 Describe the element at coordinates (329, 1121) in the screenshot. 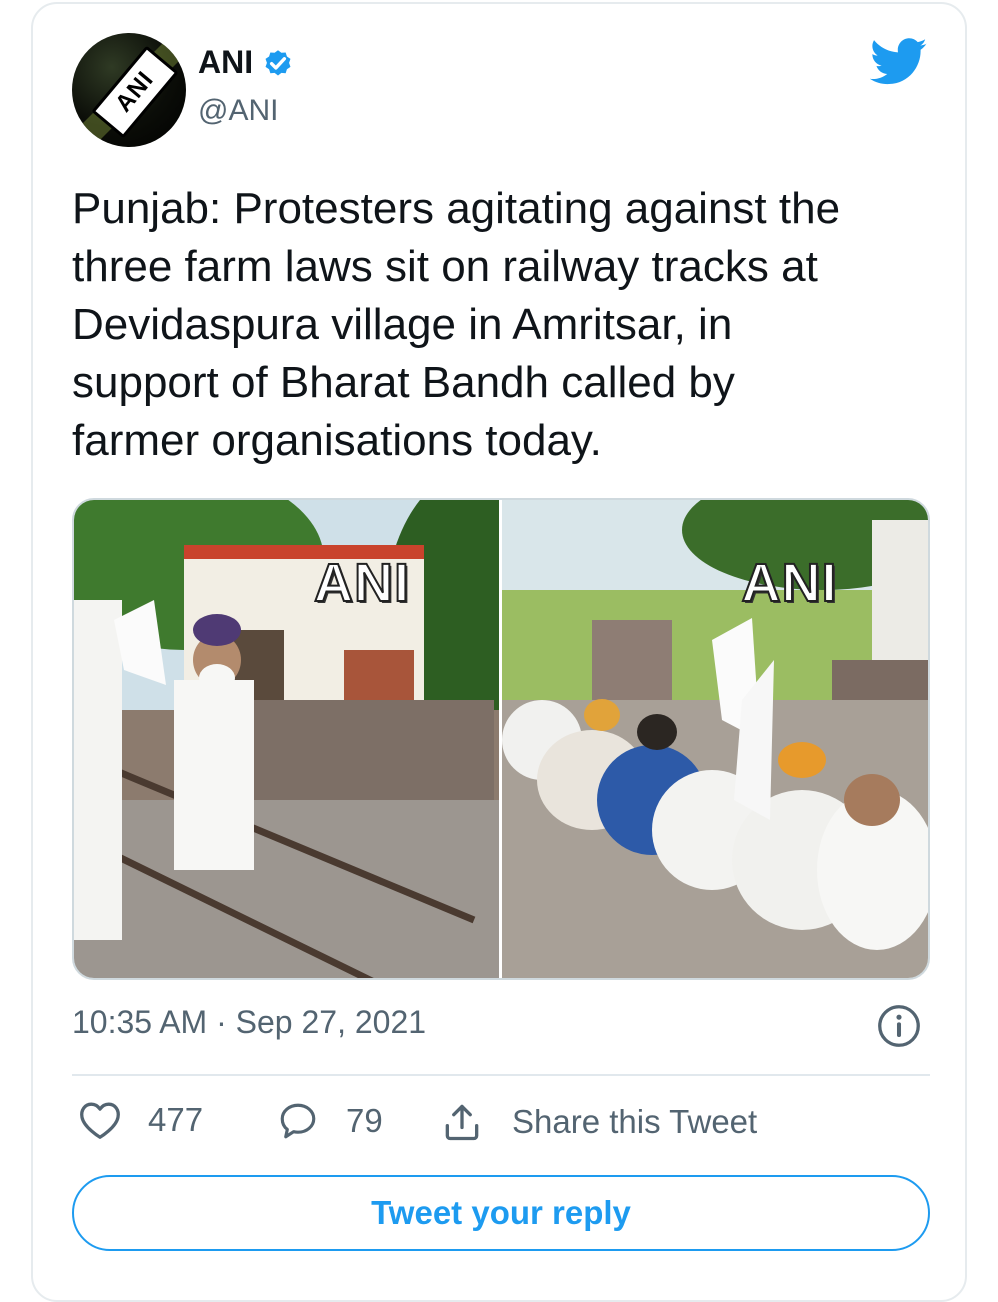

I see `reply-button: 79` at that location.